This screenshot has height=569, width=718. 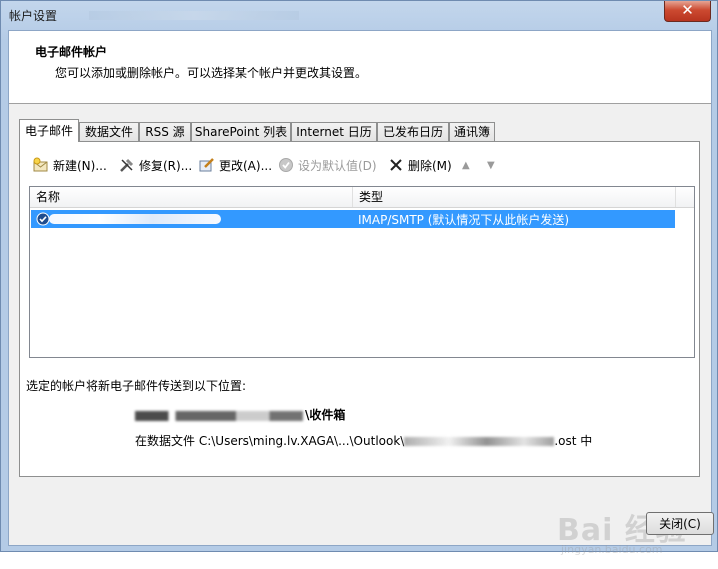 What do you see at coordinates (325, 415) in the screenshot?
I see `delivery-folder-suffix: \收件箱` at bounding box center [325, 415].